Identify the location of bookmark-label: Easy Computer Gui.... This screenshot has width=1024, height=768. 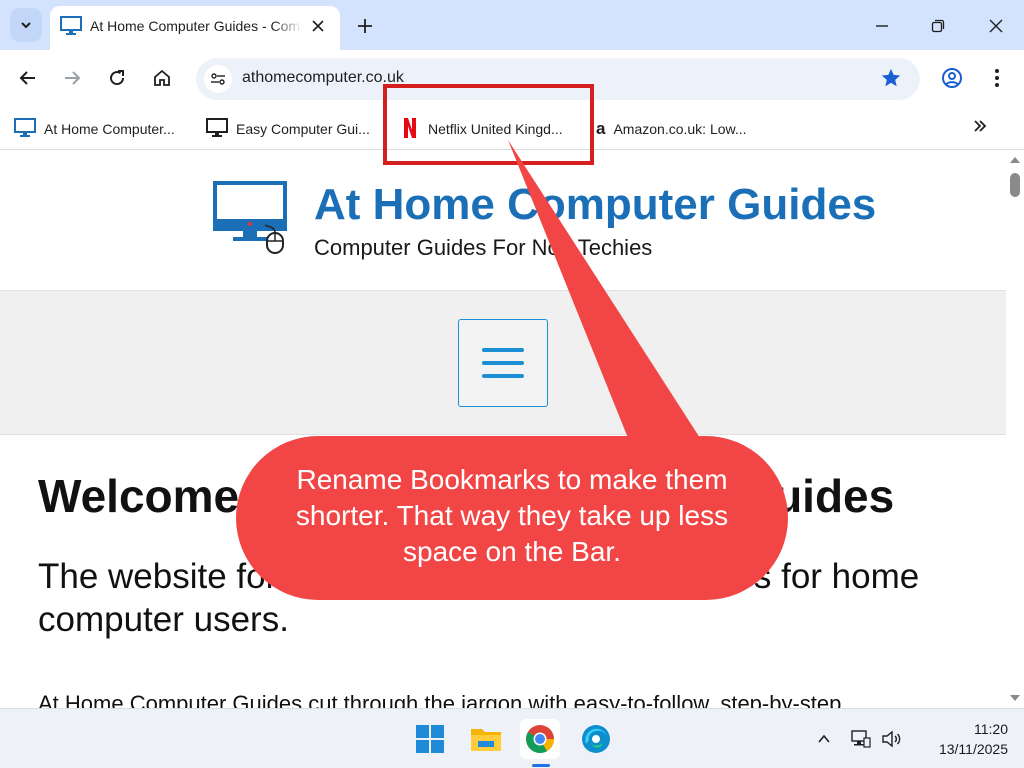
(303, 129).